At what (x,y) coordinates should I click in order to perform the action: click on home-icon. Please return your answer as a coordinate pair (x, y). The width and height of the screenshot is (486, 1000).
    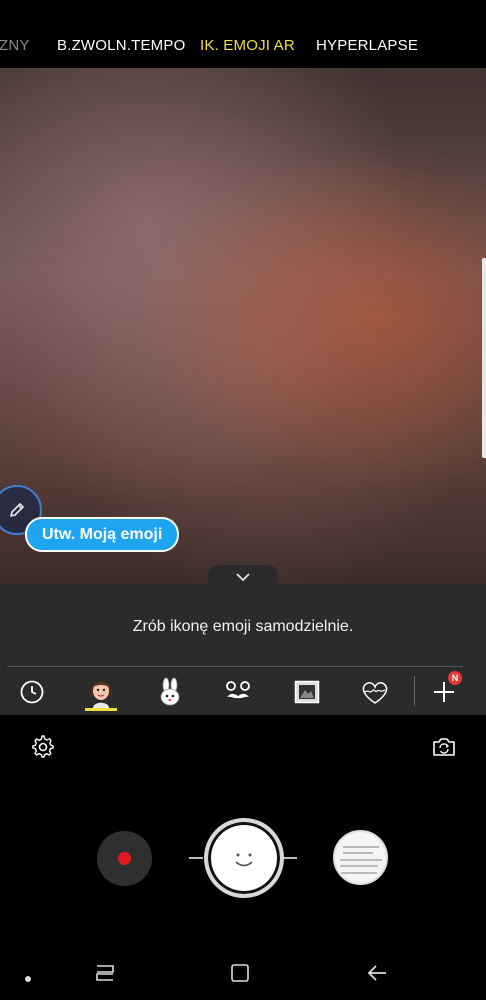
    Looking at the image, I should click on (240, 973).